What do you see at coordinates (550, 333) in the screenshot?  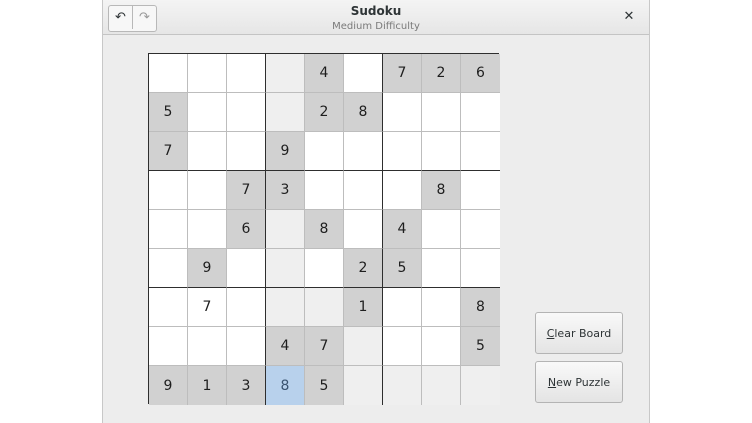 I see `clear-board-mnemonic: C` at bounding box center [550, 333].